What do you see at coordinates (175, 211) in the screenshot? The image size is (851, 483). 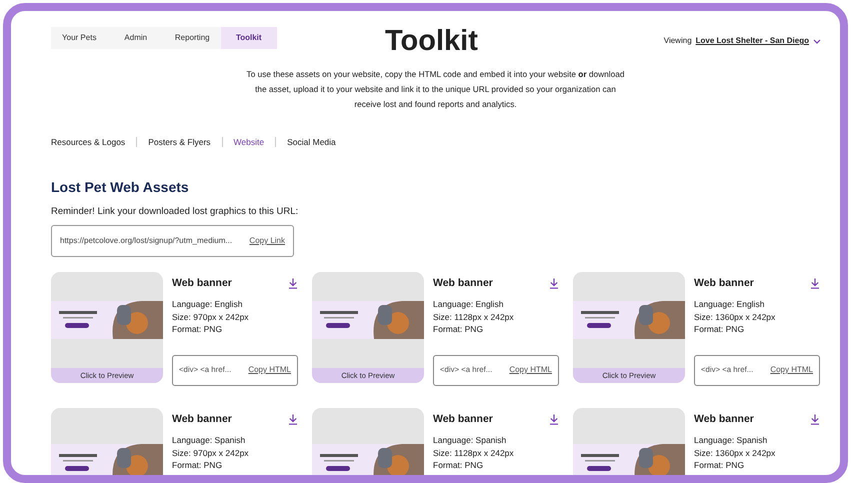 I see `reminder-text: Reminder! Link your downloaded lost graphics to this URL:` at bounding box center [175, 211].